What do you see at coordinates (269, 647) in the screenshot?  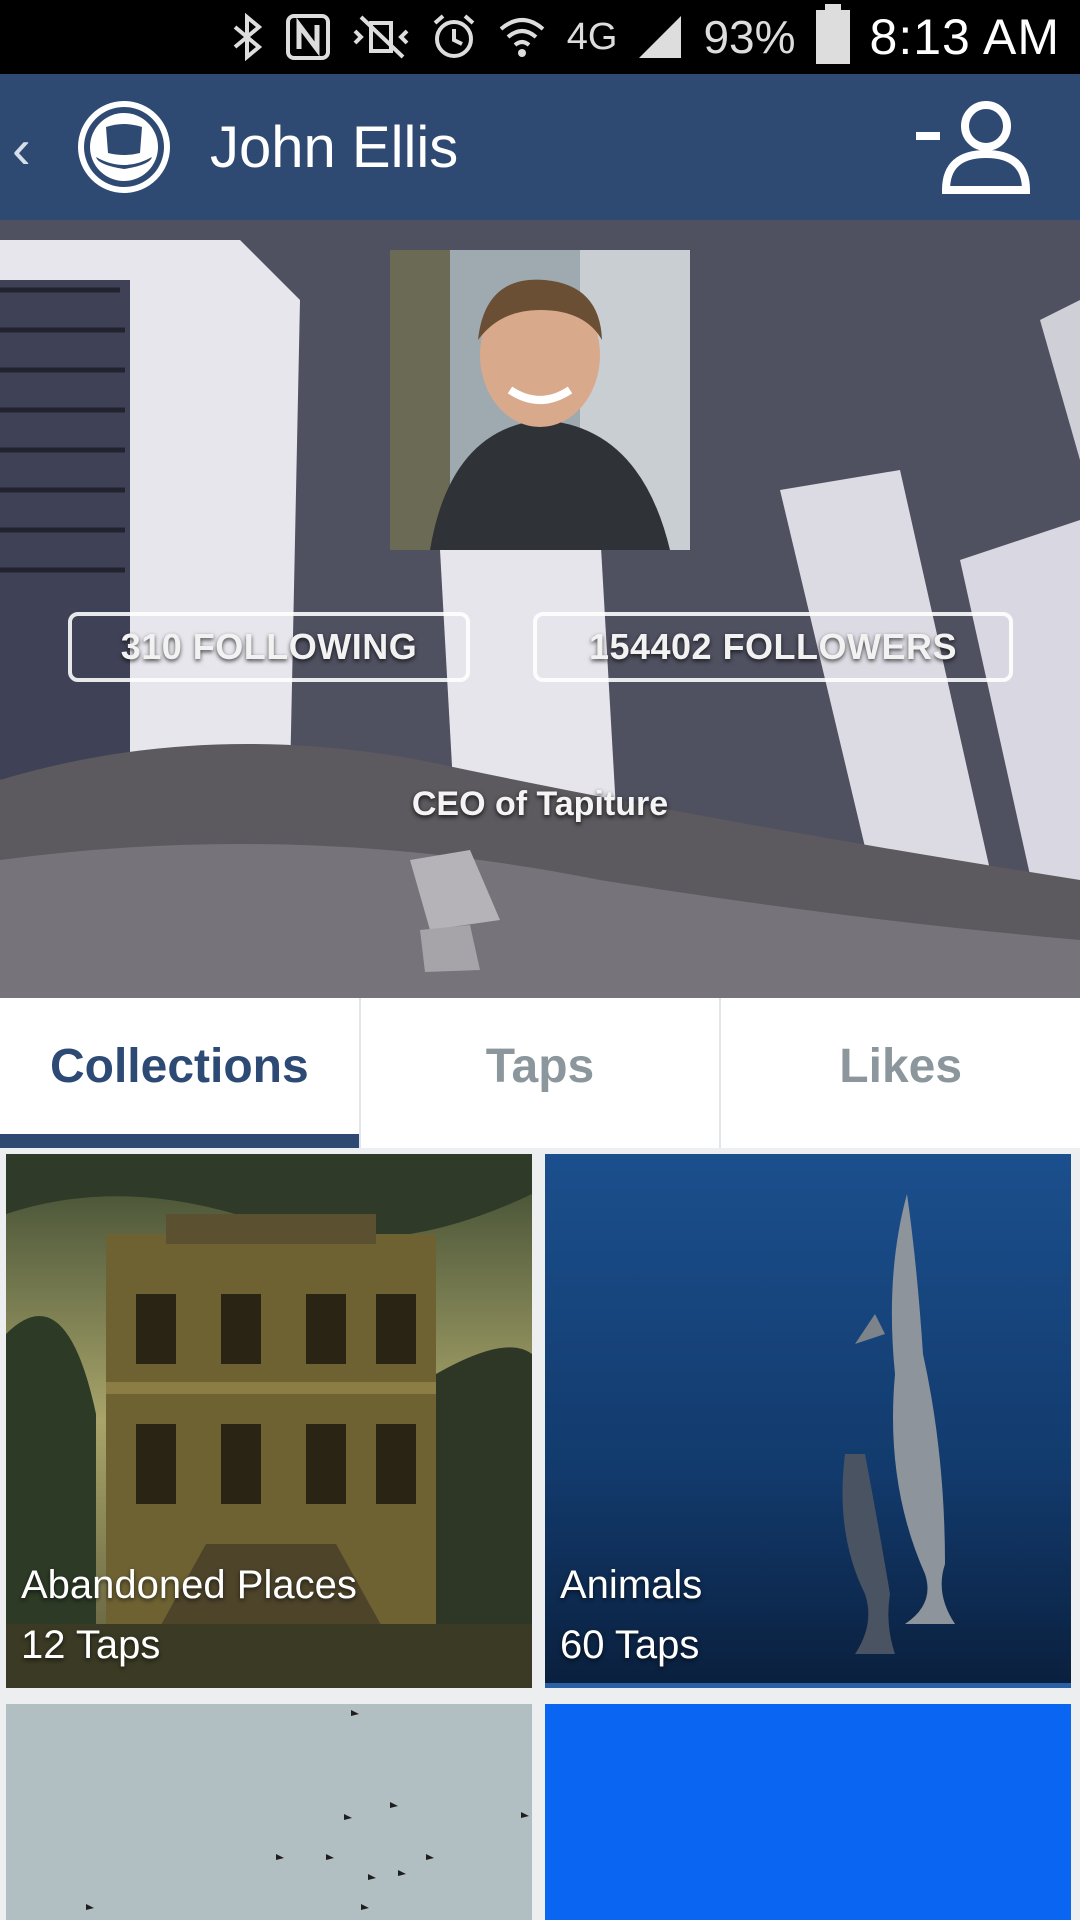 I see `following-button: 310 FOLLOWING` at bounding box center [269, 647].